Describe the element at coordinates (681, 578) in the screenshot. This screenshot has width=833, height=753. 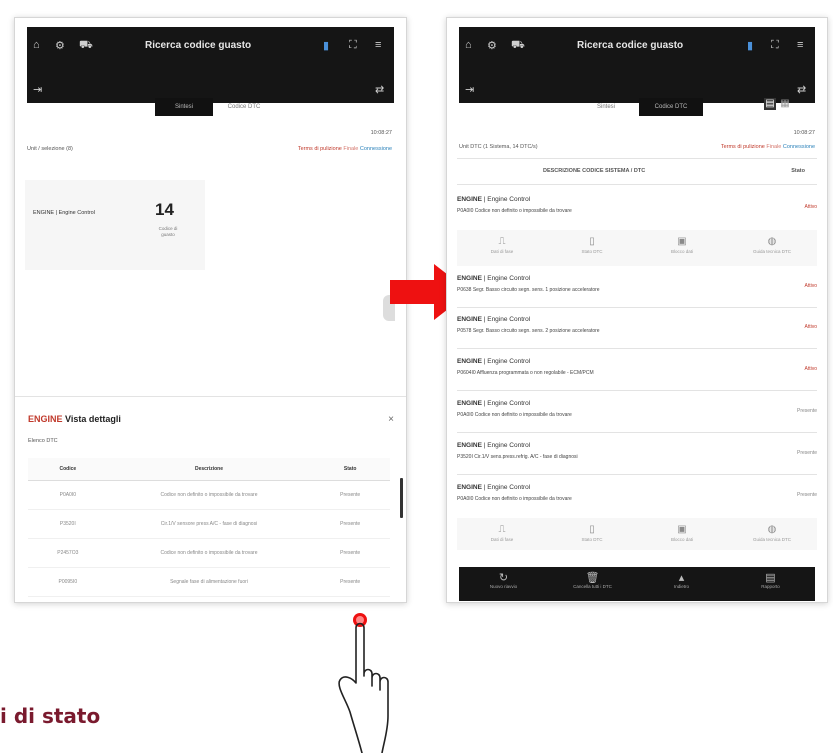
I see `up-arrow-icon: ▴` at that location.